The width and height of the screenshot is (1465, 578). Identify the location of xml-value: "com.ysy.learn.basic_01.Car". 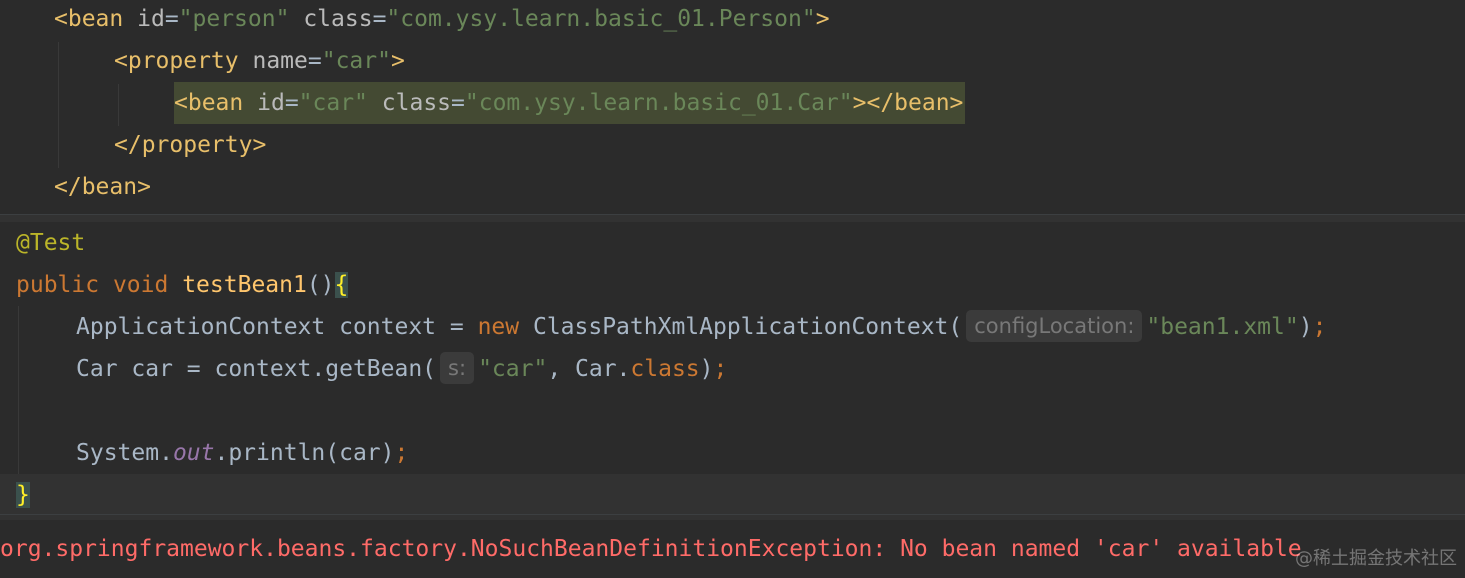
(658, 103).